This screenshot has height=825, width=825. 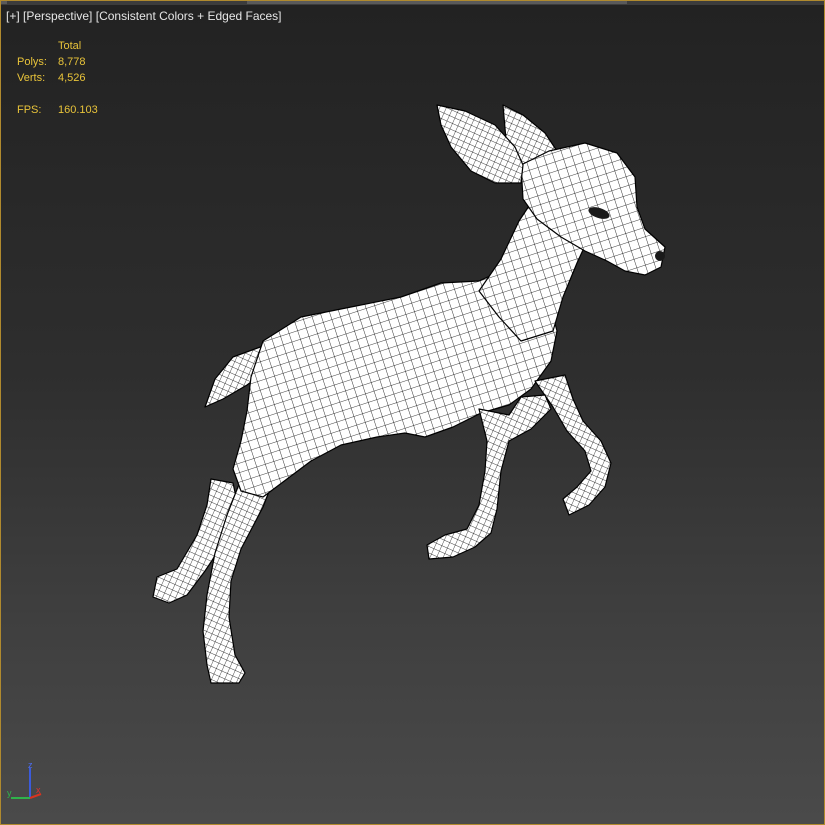 I want to click on x-axis-label: x, so click(x=38, y=790).